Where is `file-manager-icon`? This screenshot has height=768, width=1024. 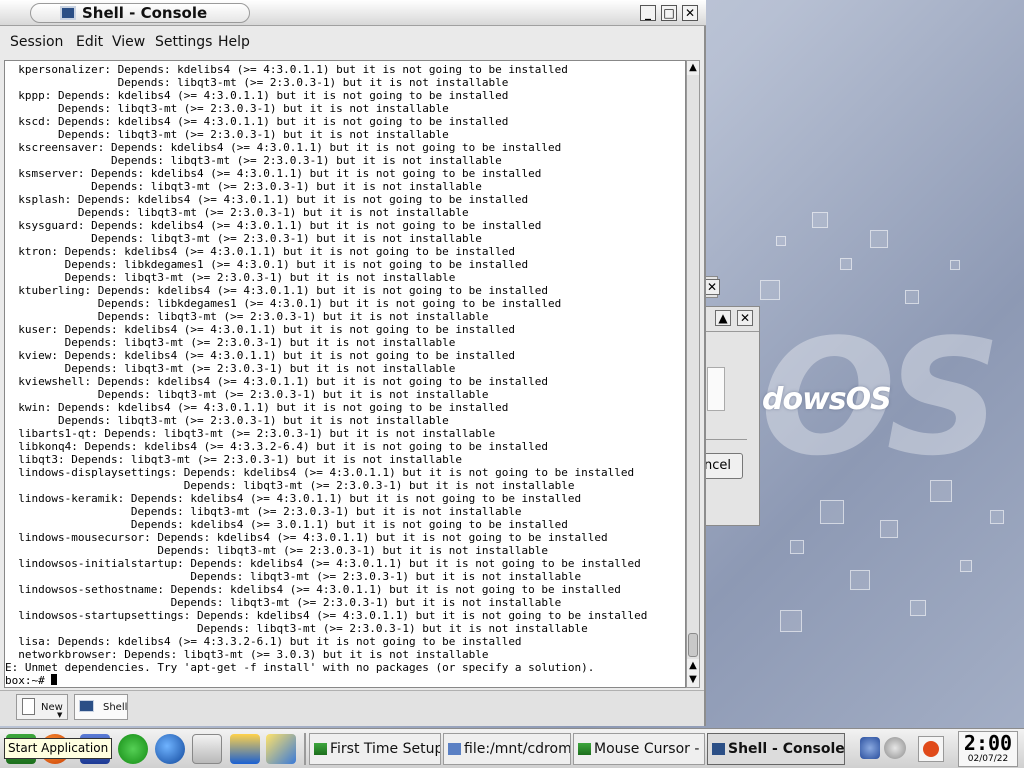 file-manager-icon is located at coordinates (207, 749).